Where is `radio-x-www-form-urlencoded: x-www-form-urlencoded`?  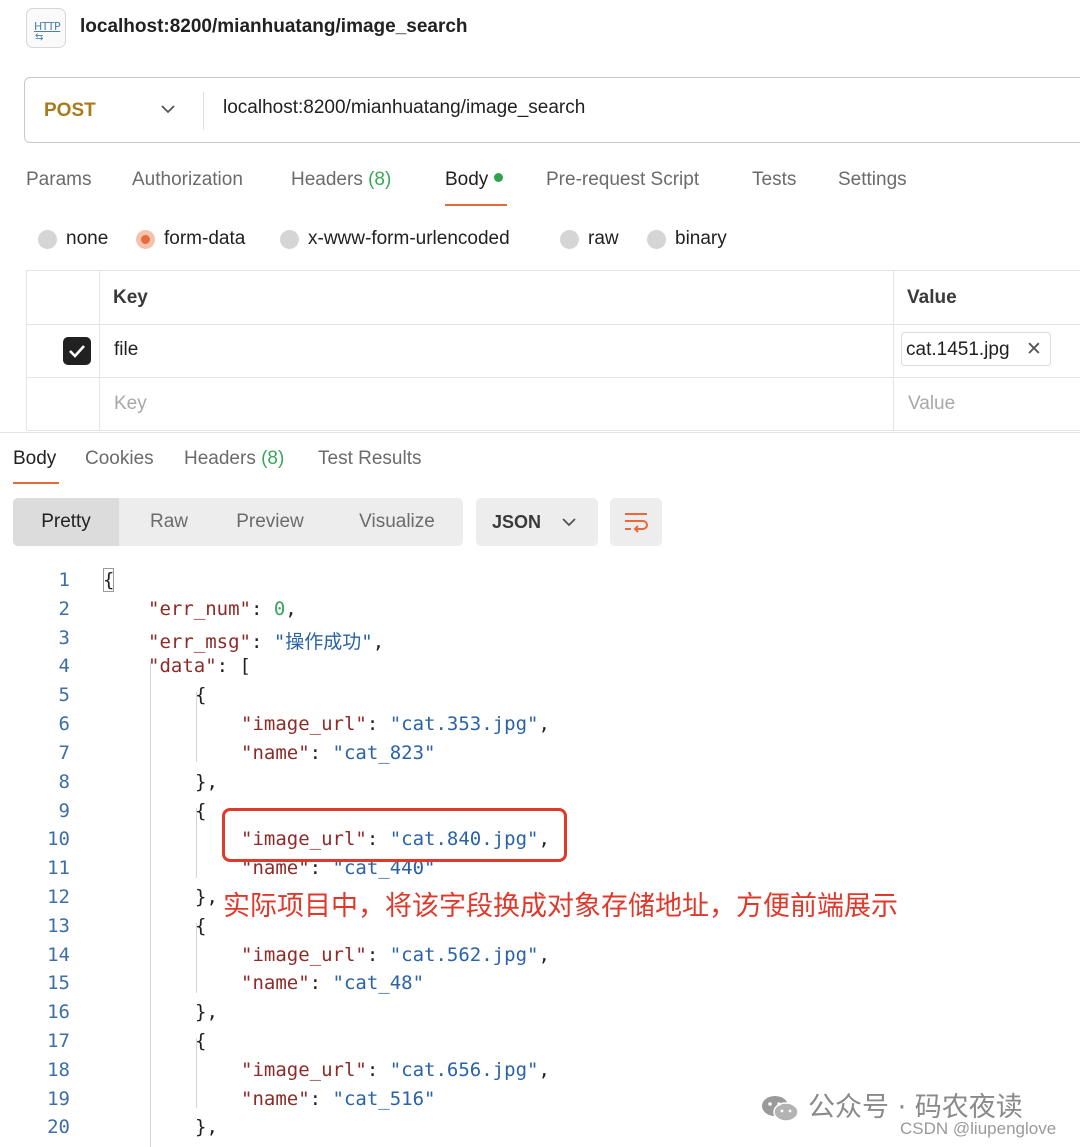 radio-x-www-form-urlencoded: x-www-form-urlencoded is located at coordinates (395, 239).